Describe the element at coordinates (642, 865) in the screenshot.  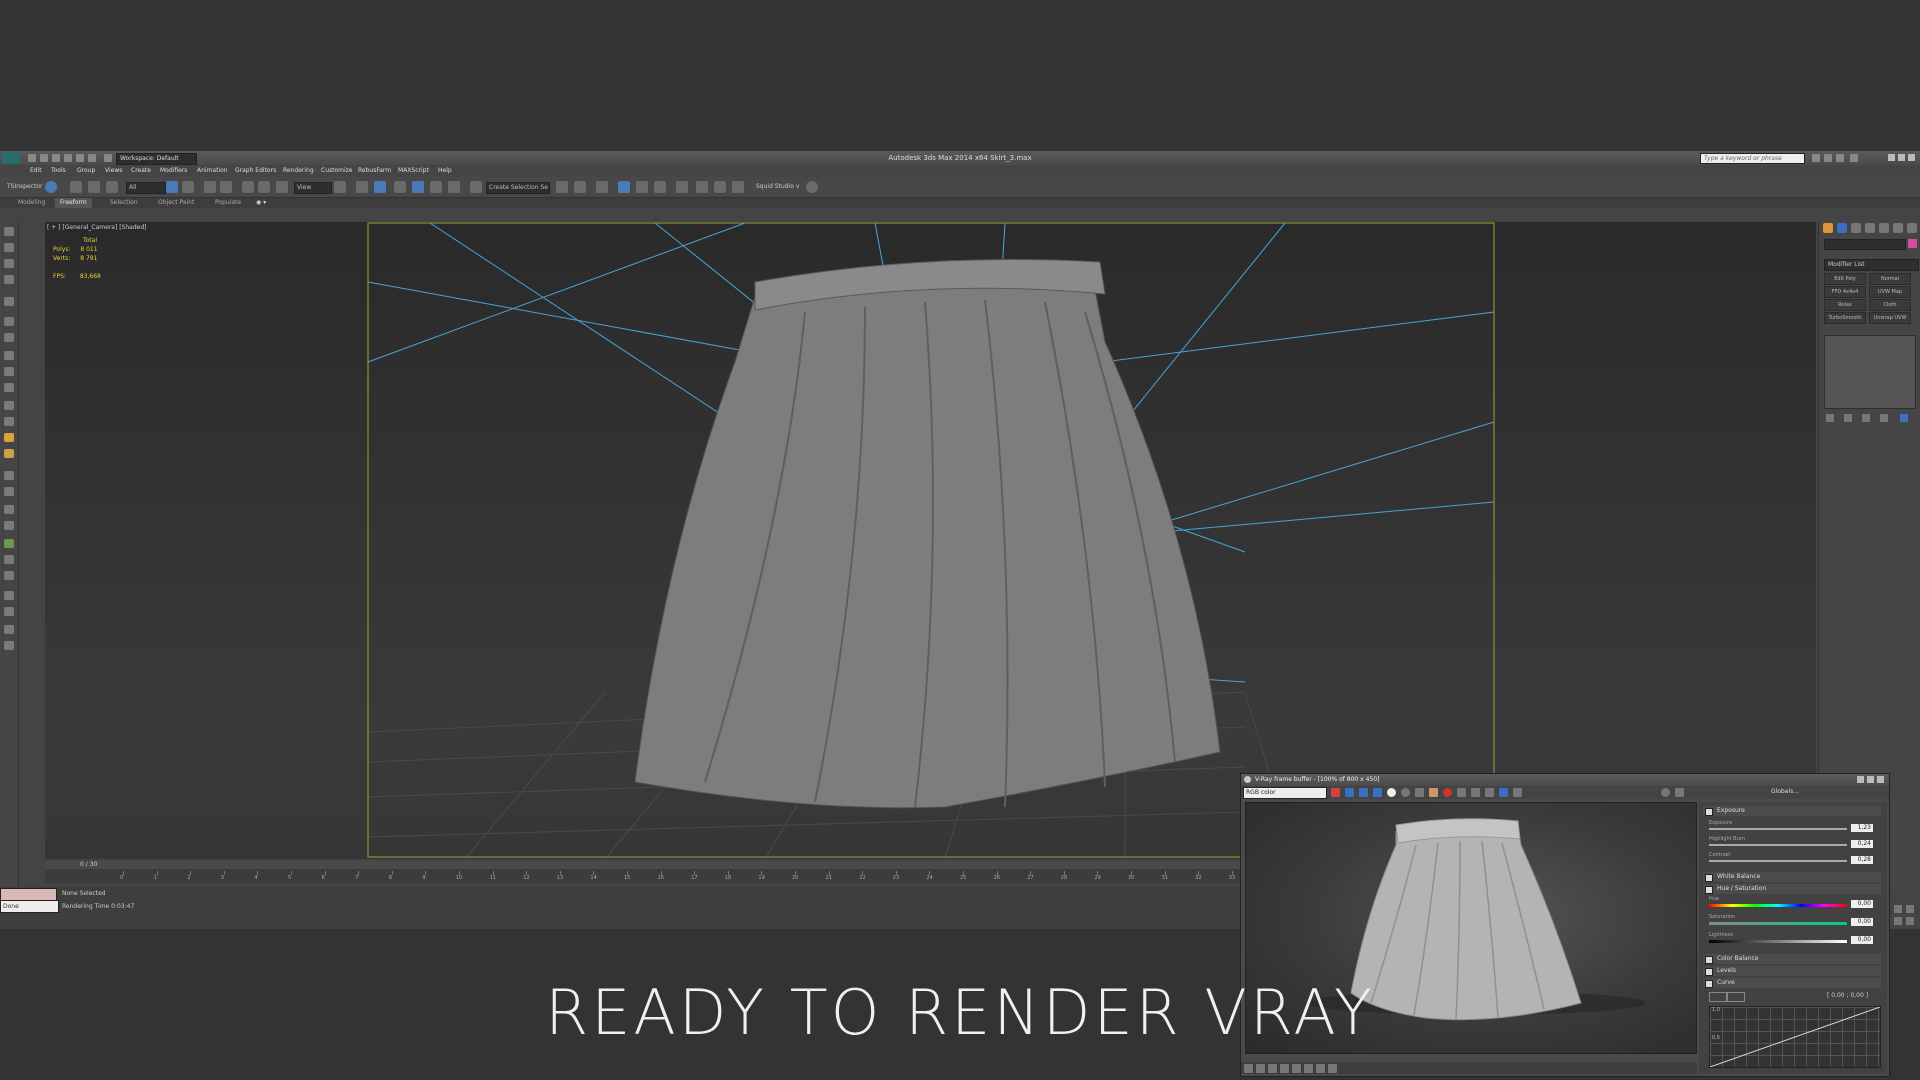
I see `time-slider: 0 / 30` at that location.